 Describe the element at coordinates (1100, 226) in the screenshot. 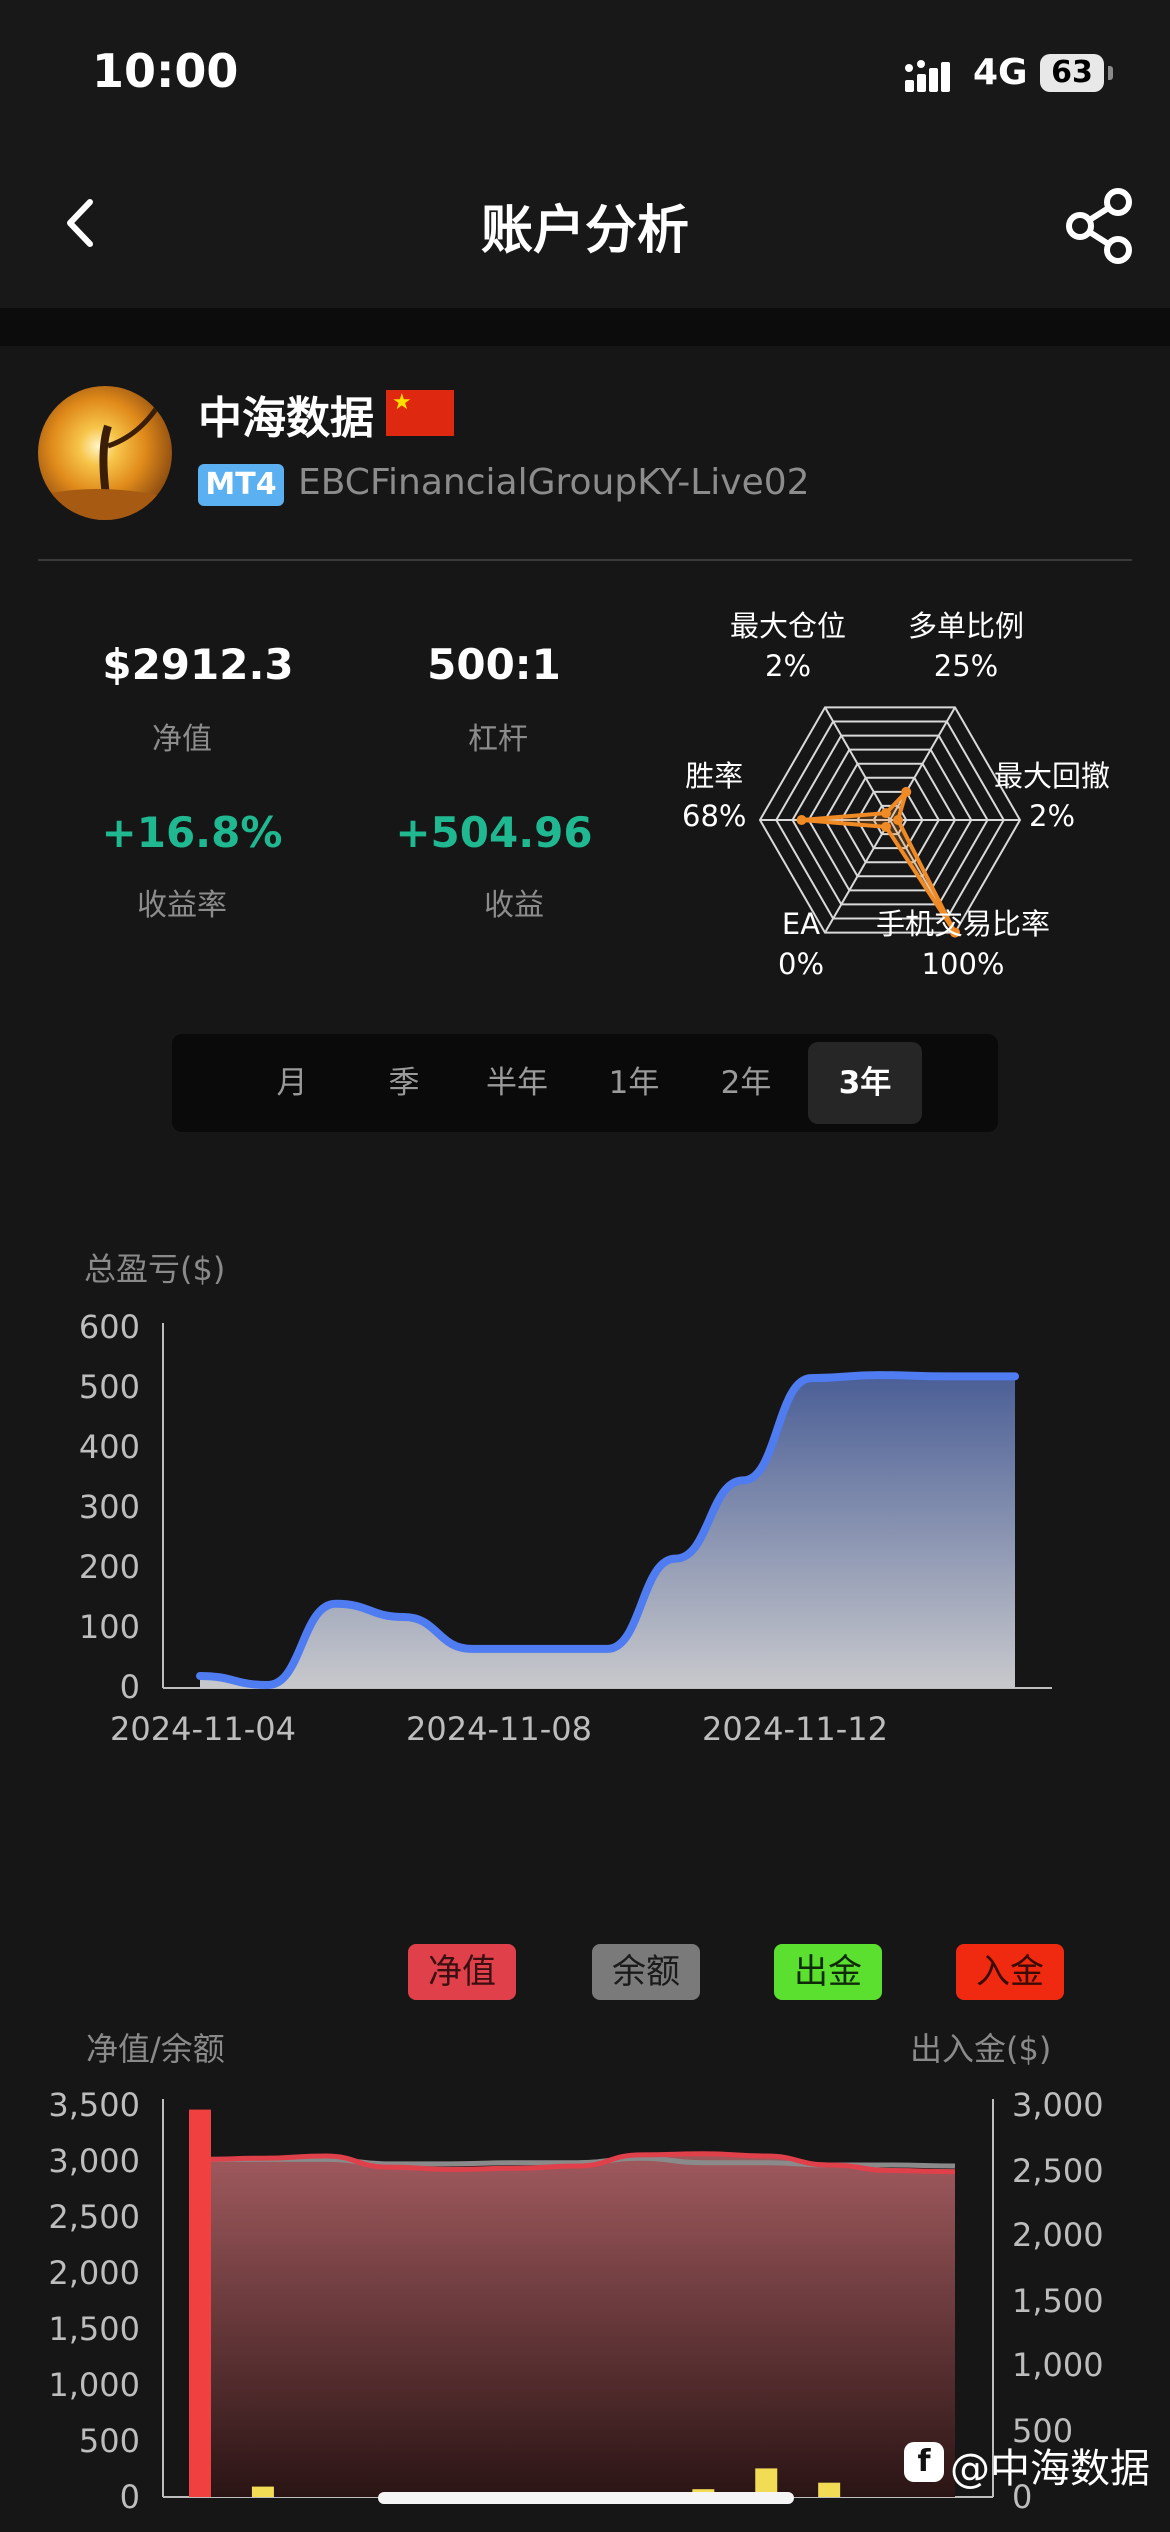

I see `share-icon` at that location.